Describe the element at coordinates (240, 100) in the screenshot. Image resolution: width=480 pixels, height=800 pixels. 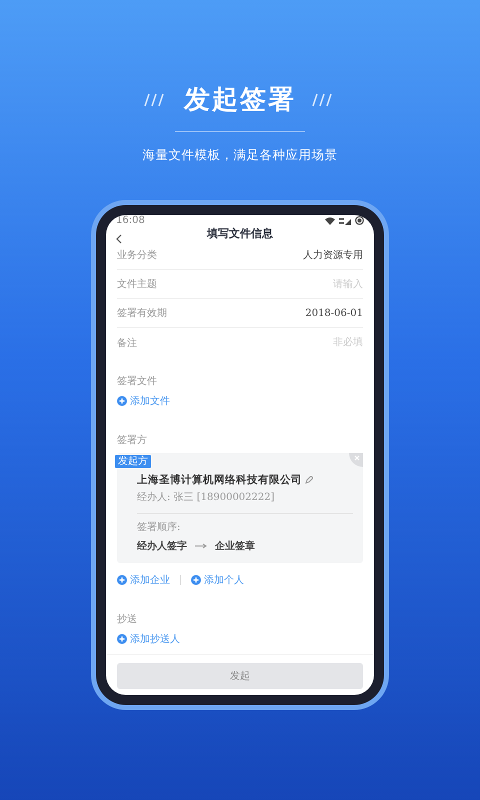
I see `headline: 发起签署` at that location.